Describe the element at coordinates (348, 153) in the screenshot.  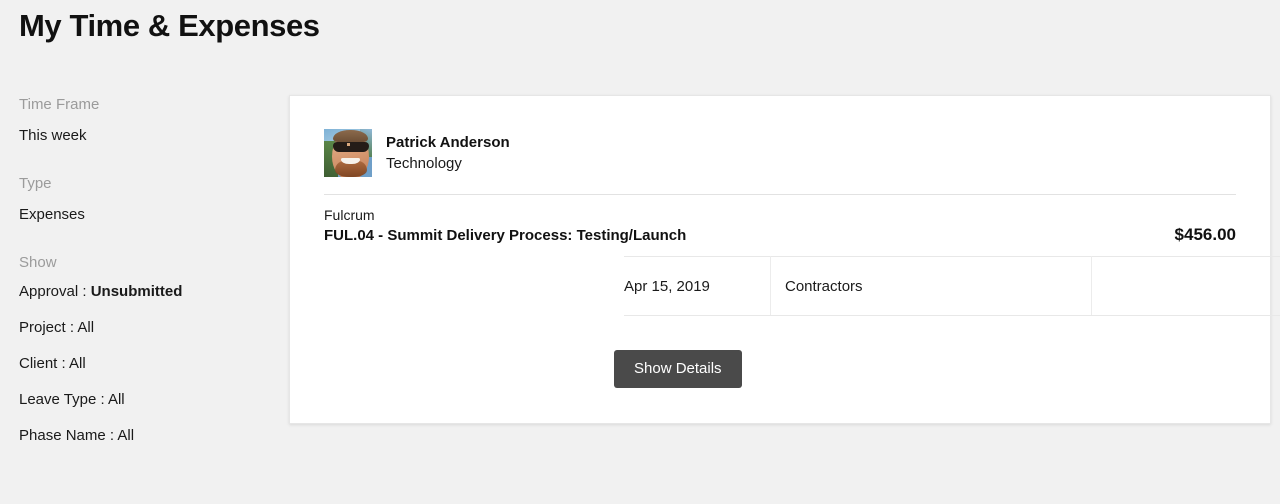
I see `avatar` at that location.